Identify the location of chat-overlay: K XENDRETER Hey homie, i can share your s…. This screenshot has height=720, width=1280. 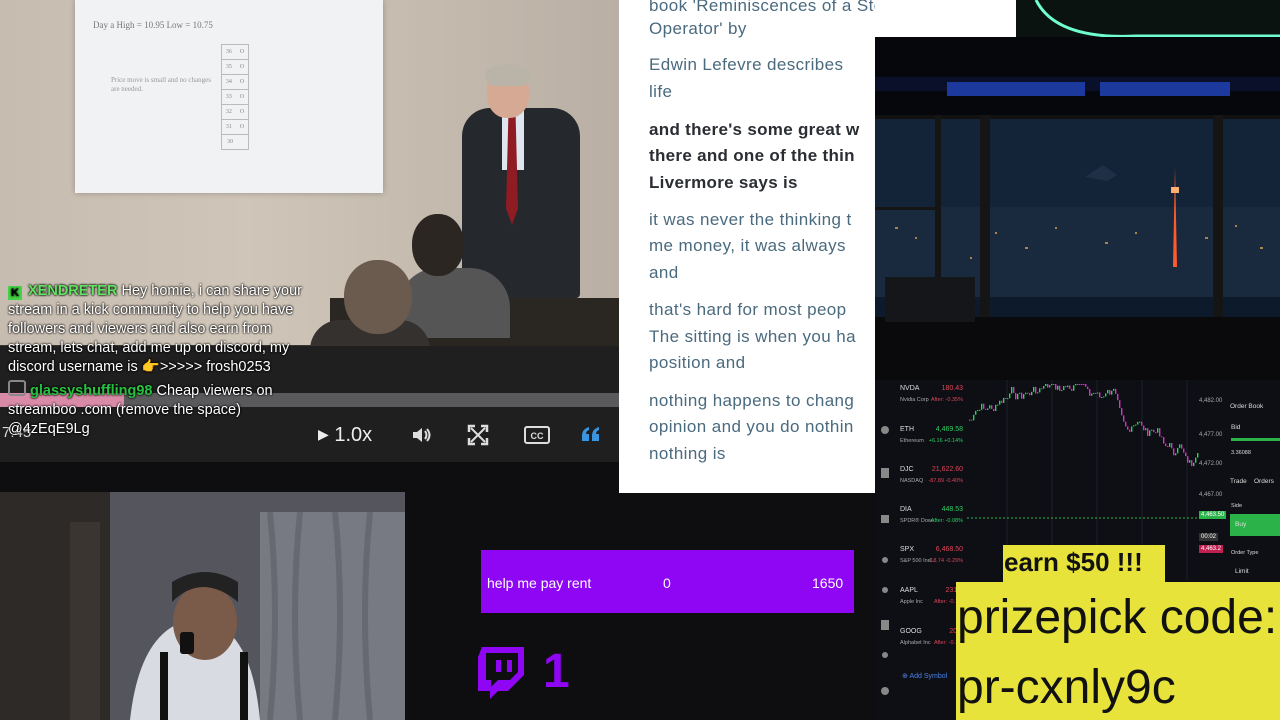
(158, 360).